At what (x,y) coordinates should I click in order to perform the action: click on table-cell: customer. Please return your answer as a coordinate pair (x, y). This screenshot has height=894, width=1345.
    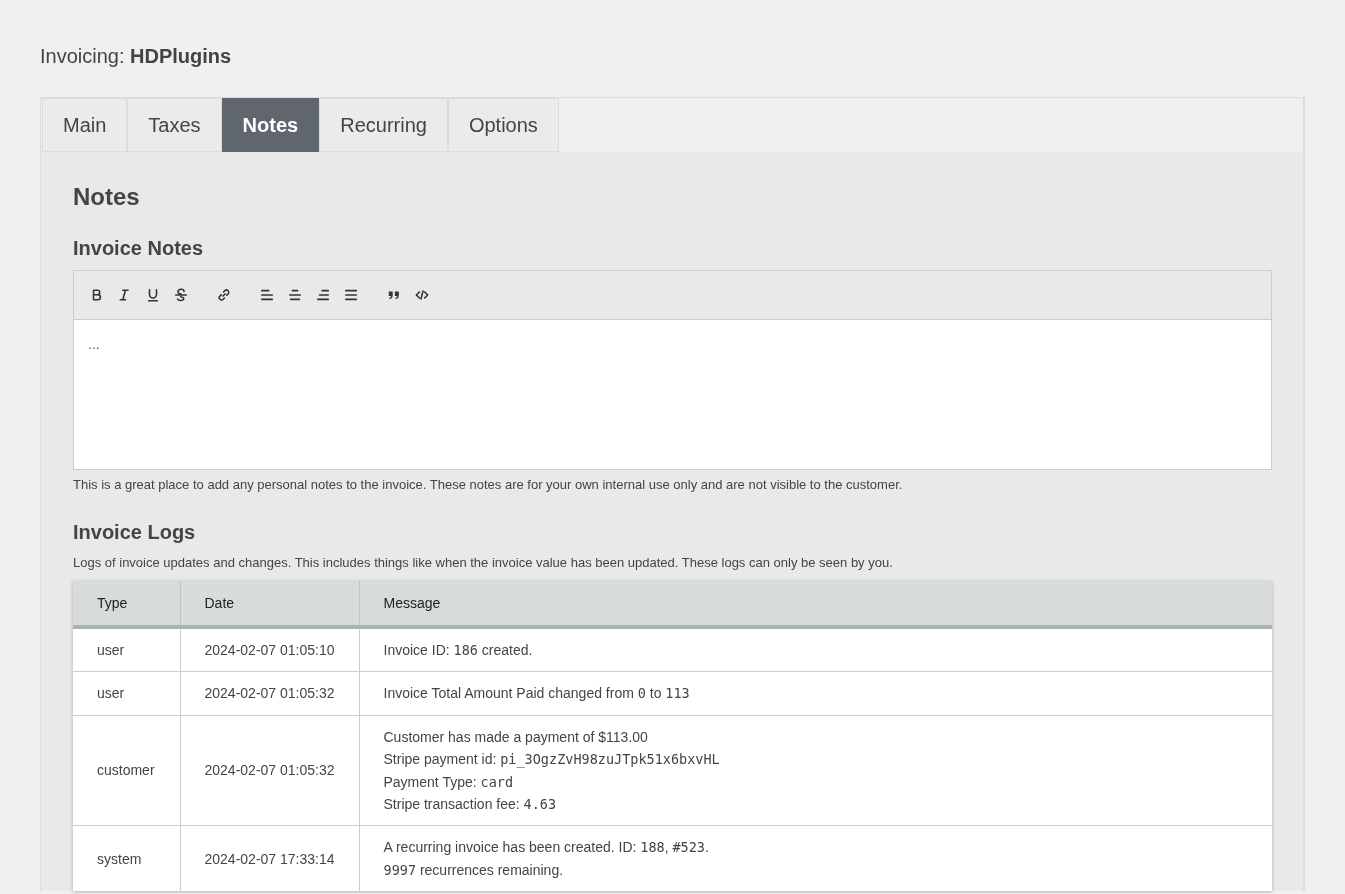
    Looking at the image, I should click on (126, 770).